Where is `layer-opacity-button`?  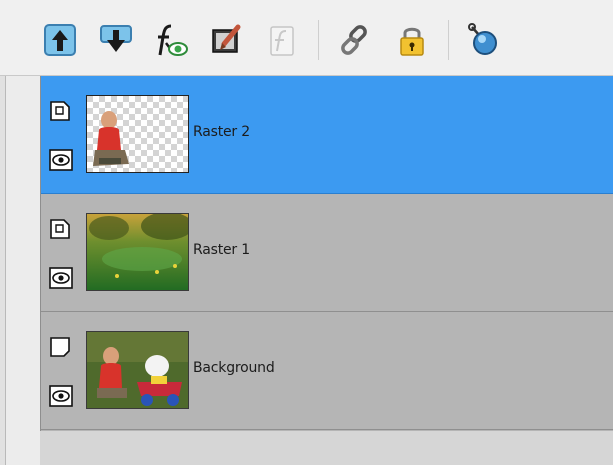 layer-opacity-button is located at coordinates (482, 40).